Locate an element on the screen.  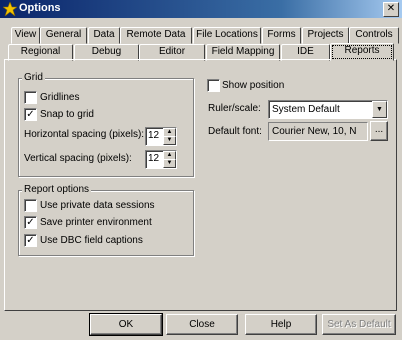
tab-general: General is located at coordinates (63, 35).